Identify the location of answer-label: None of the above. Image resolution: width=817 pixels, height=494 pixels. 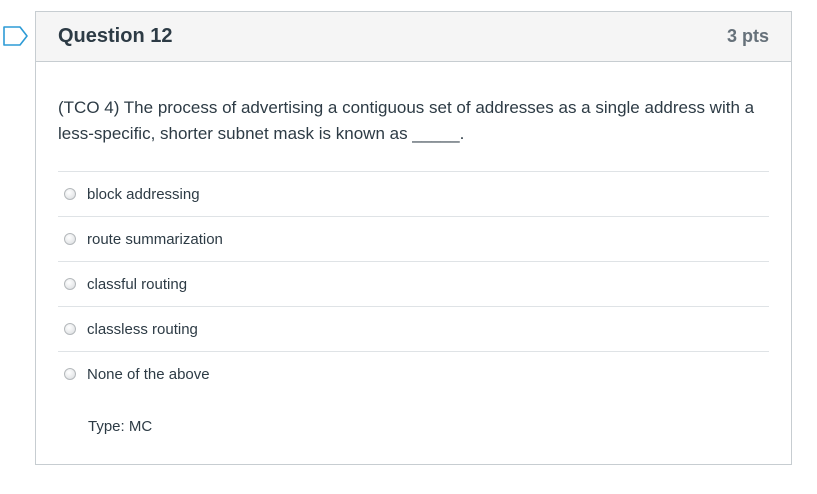
(148, 374).